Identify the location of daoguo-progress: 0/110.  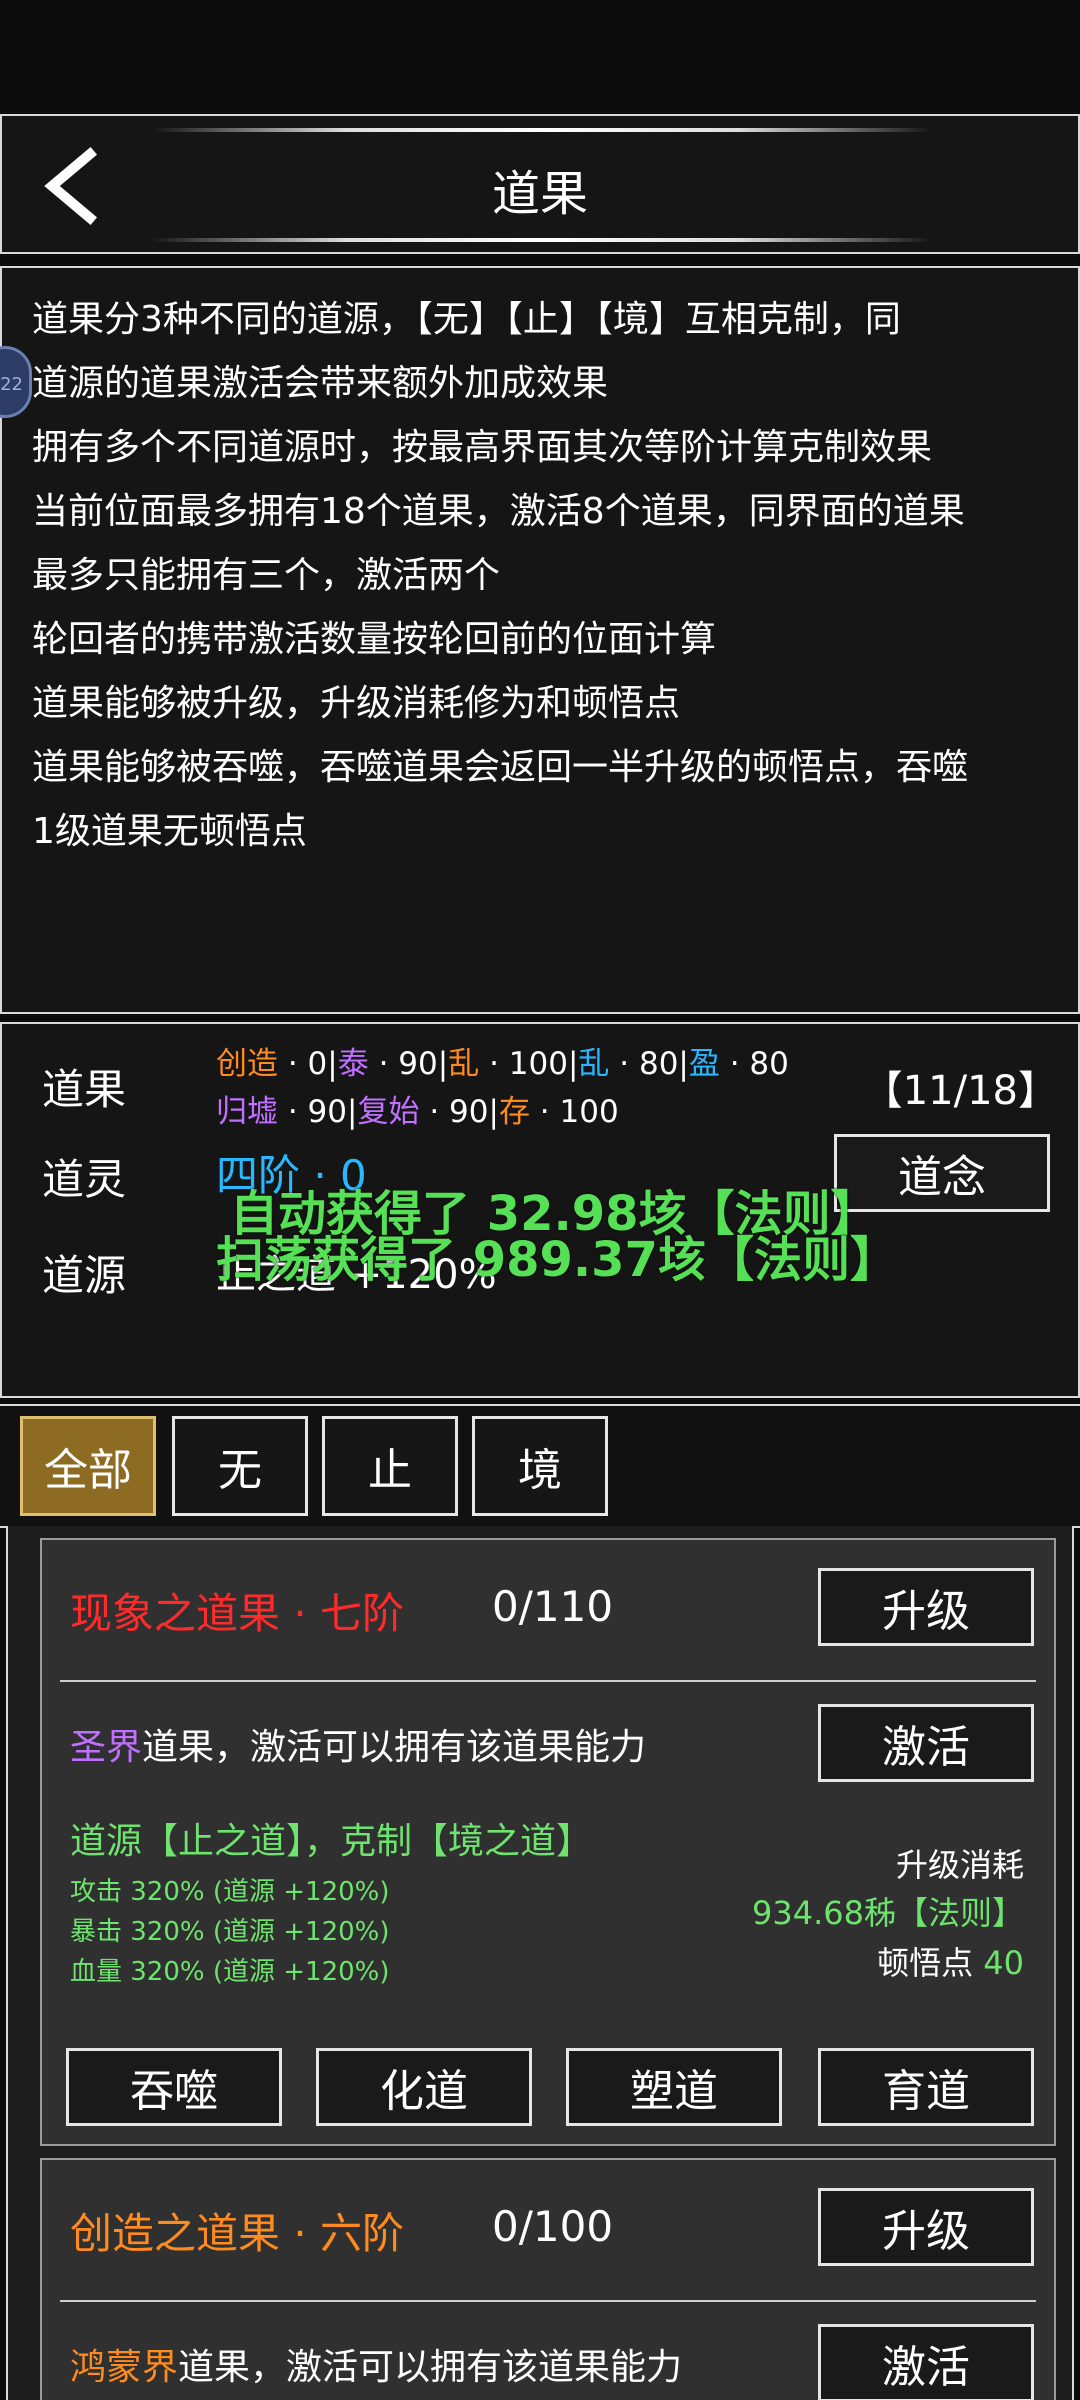
(553, 1606).